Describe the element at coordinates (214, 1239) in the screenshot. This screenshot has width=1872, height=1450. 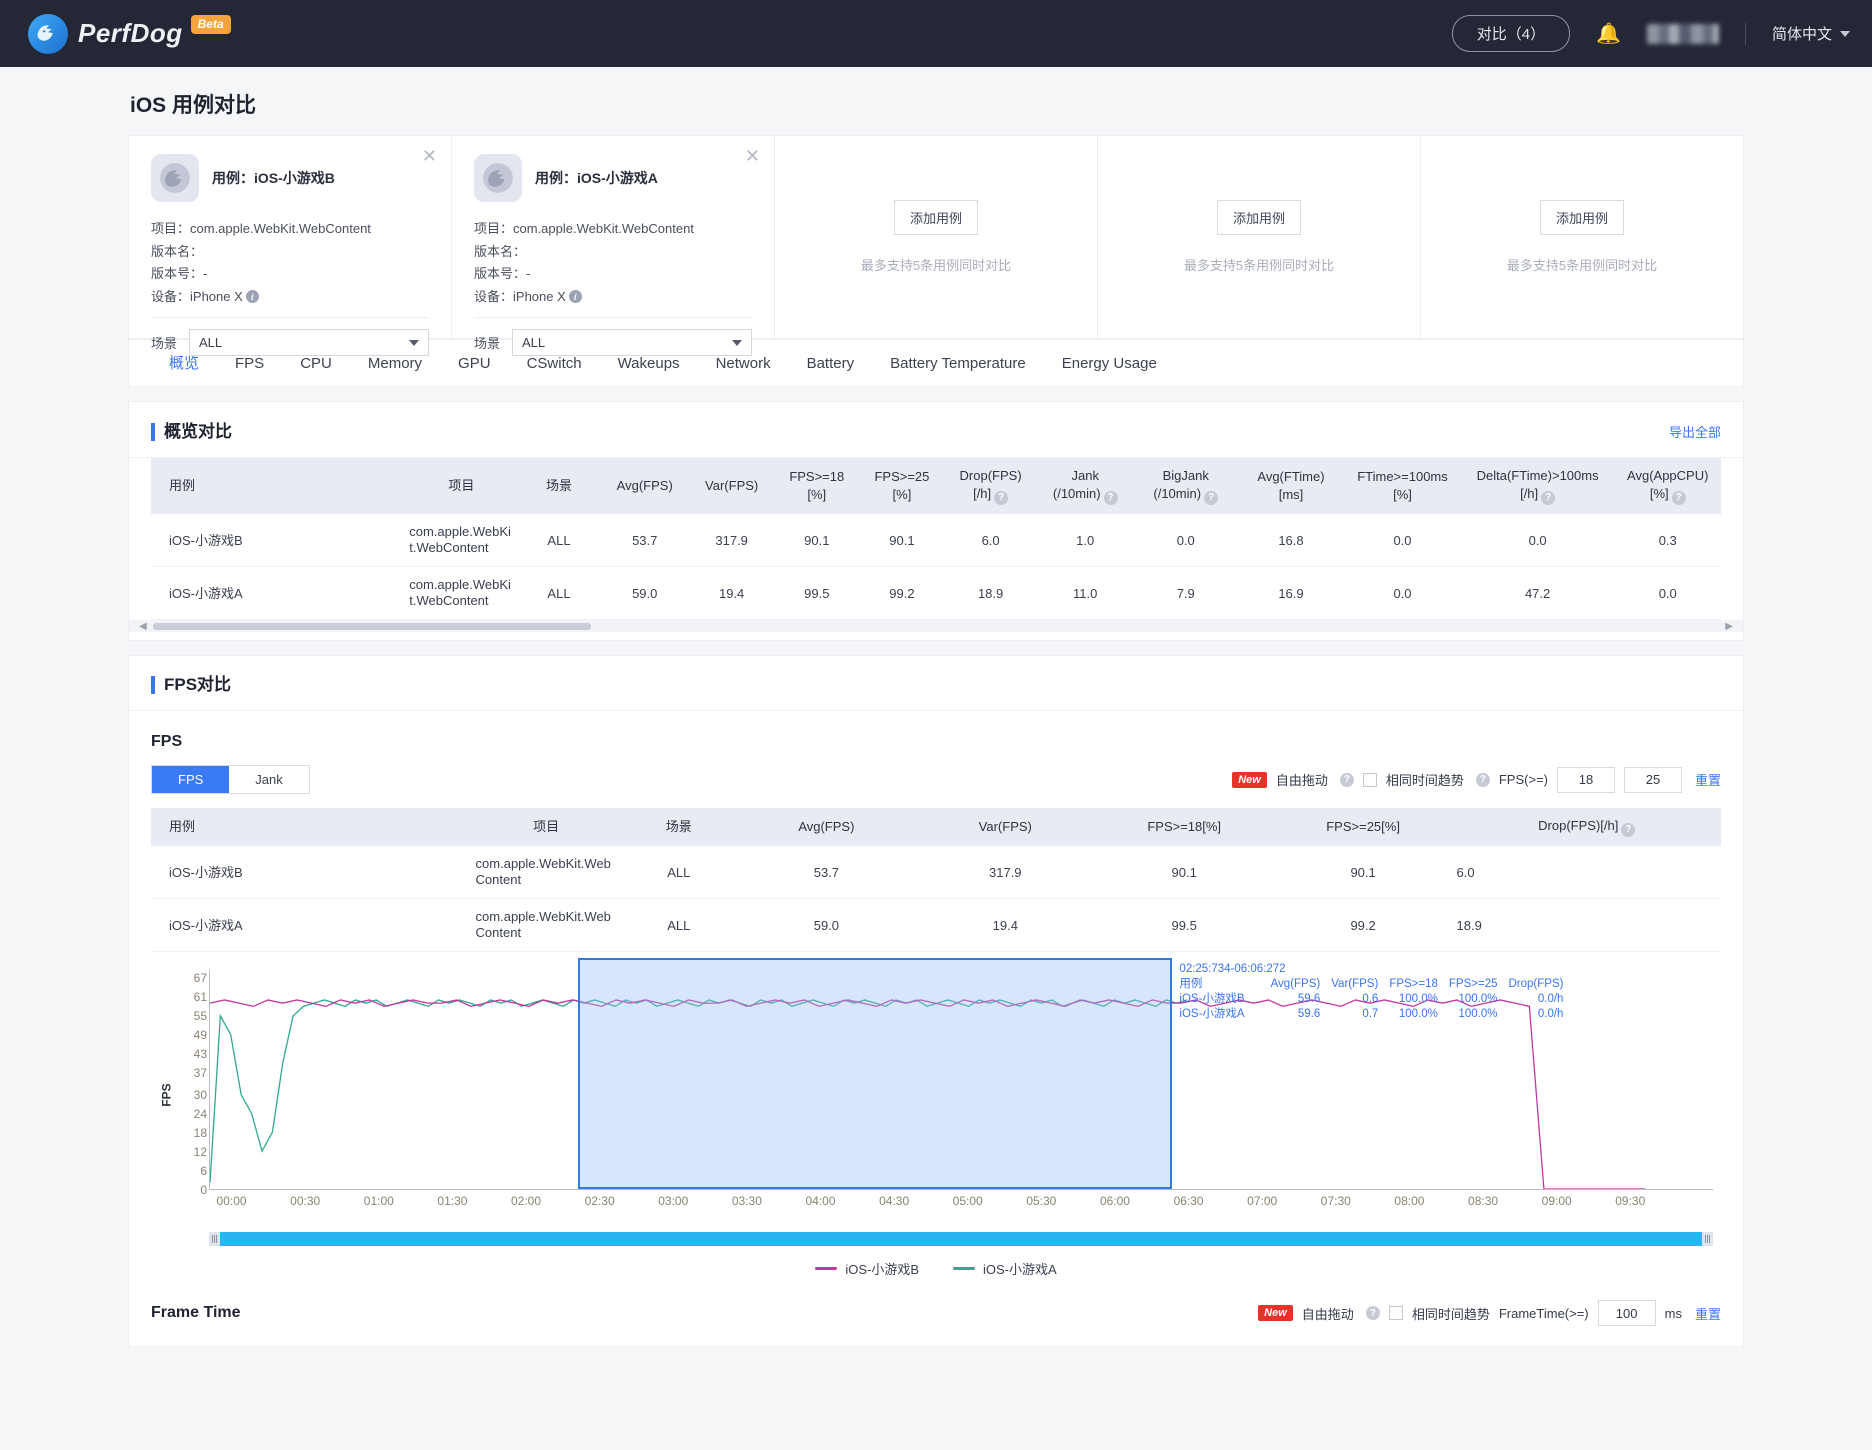
I see `range-handle-left` at that location.